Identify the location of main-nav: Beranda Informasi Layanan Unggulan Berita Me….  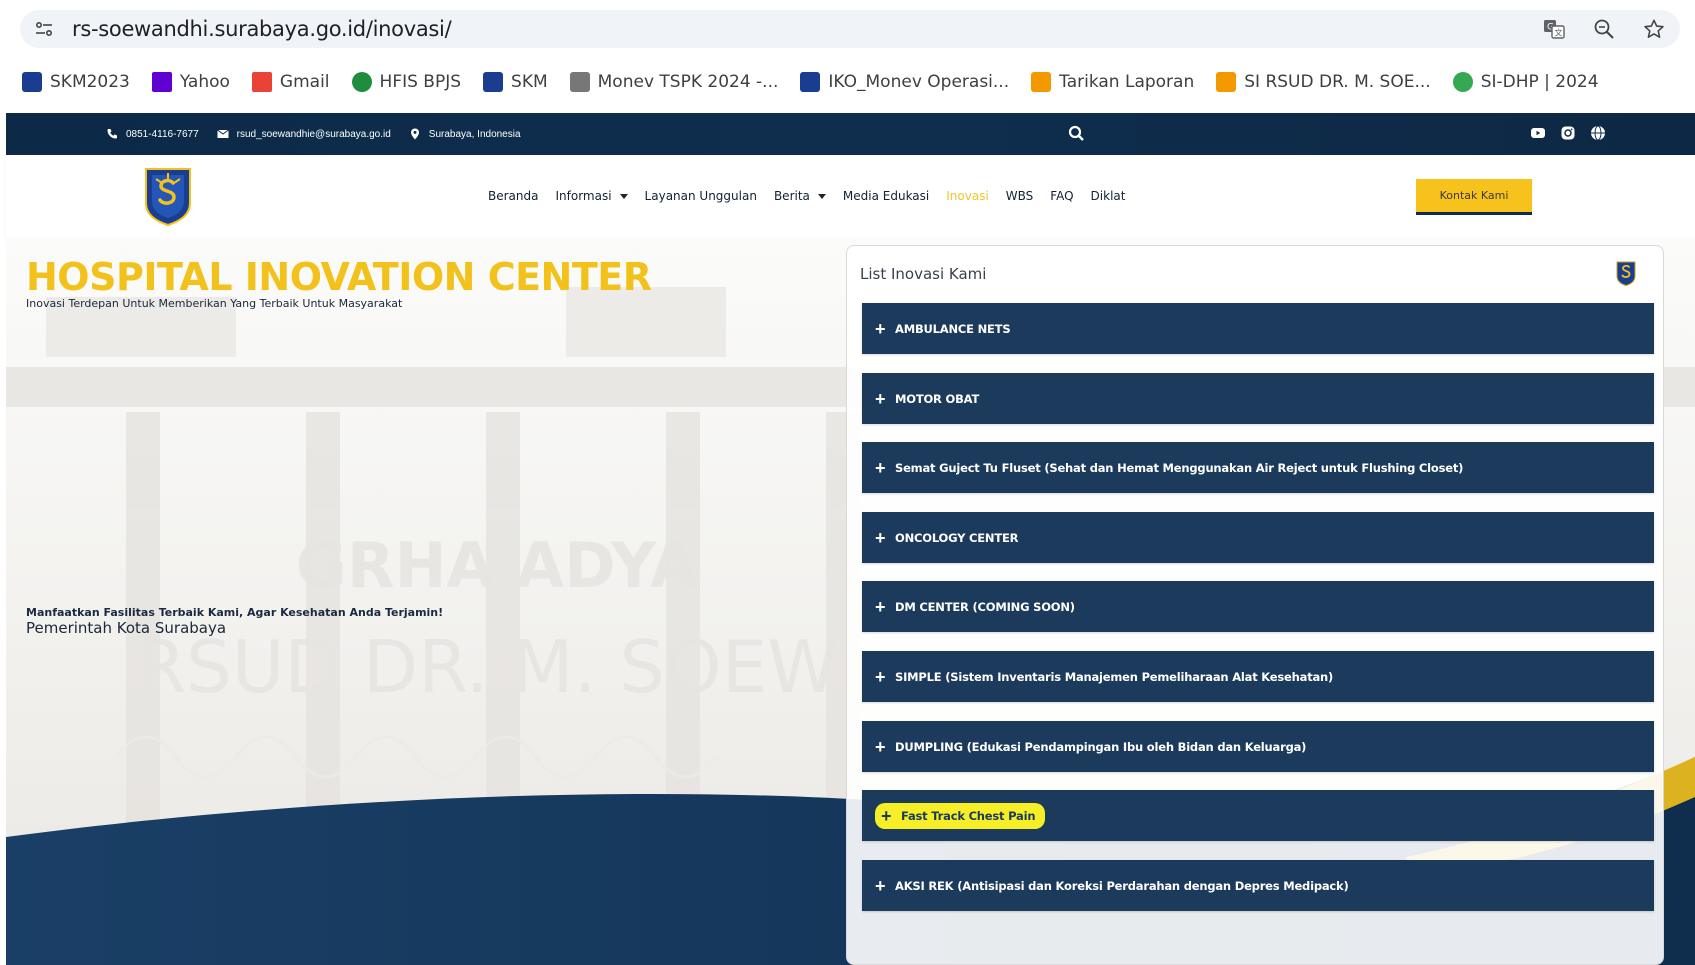
(806, 196).